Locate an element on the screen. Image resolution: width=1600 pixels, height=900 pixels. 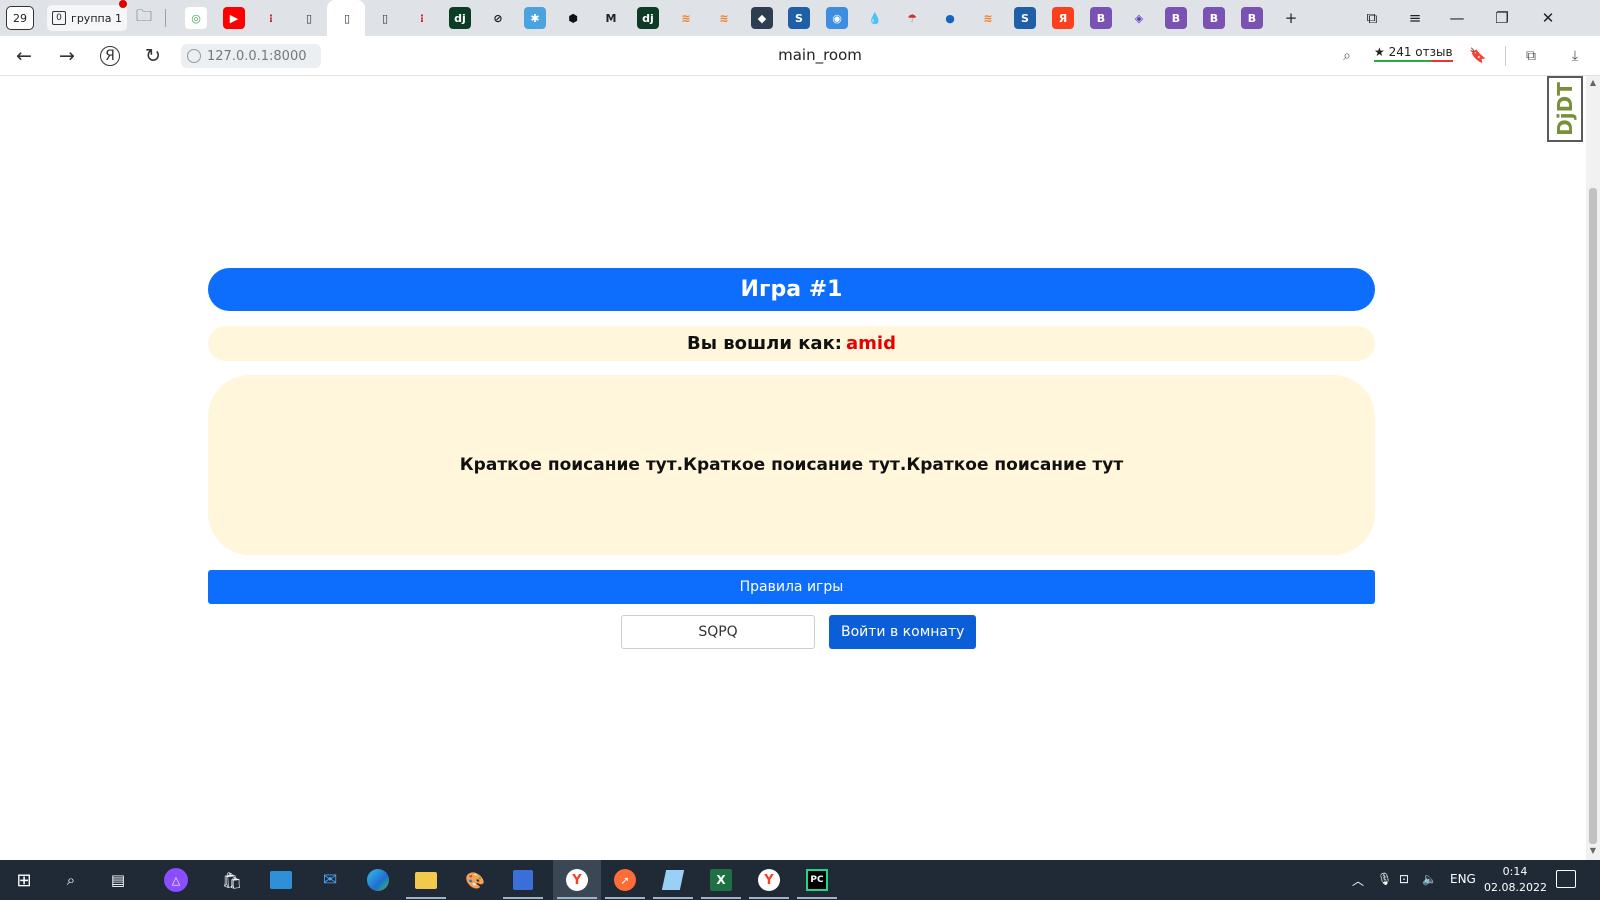
floppy-icon is located at coordinates (523, 880).